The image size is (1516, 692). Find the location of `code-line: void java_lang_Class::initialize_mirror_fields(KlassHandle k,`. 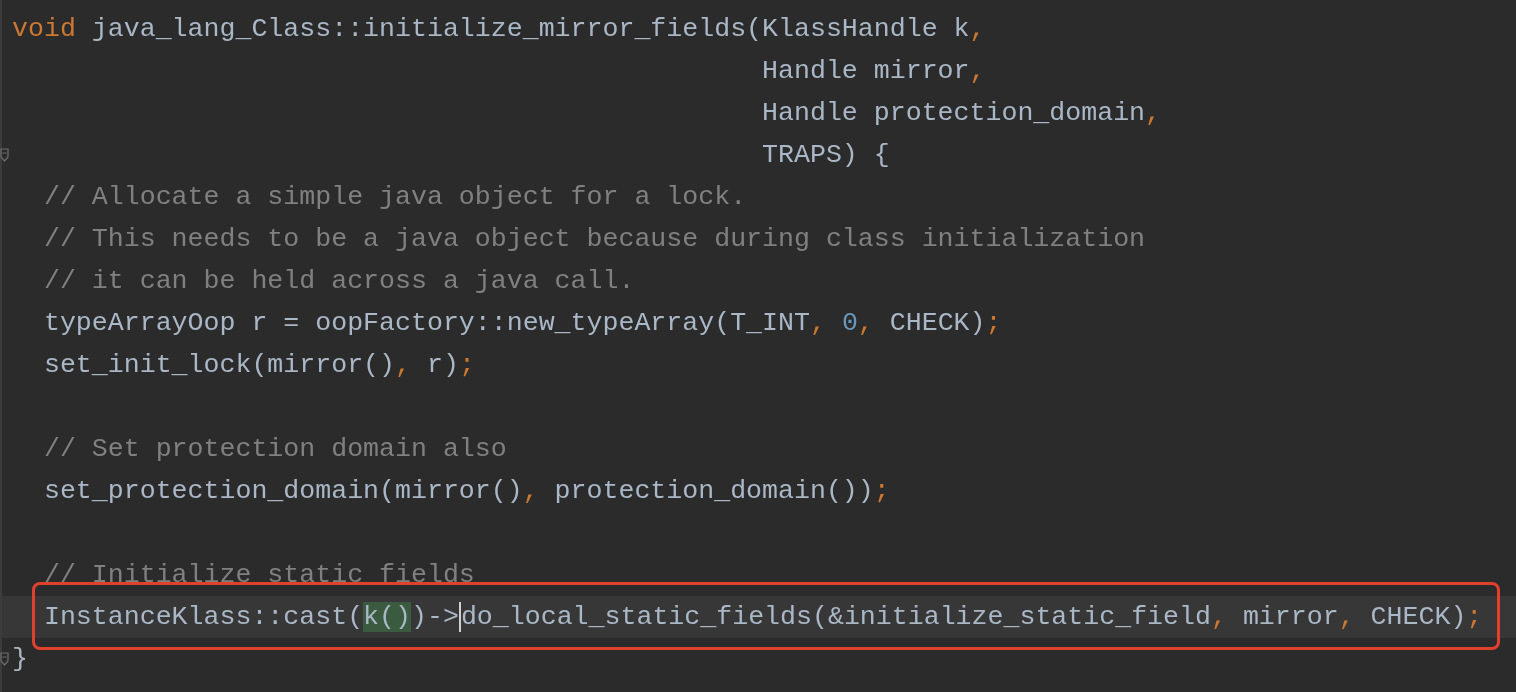

code-line: void java_lang_Class::initialize_mirror_fields(KlassHandle k, is located at coordinates (499, 29).